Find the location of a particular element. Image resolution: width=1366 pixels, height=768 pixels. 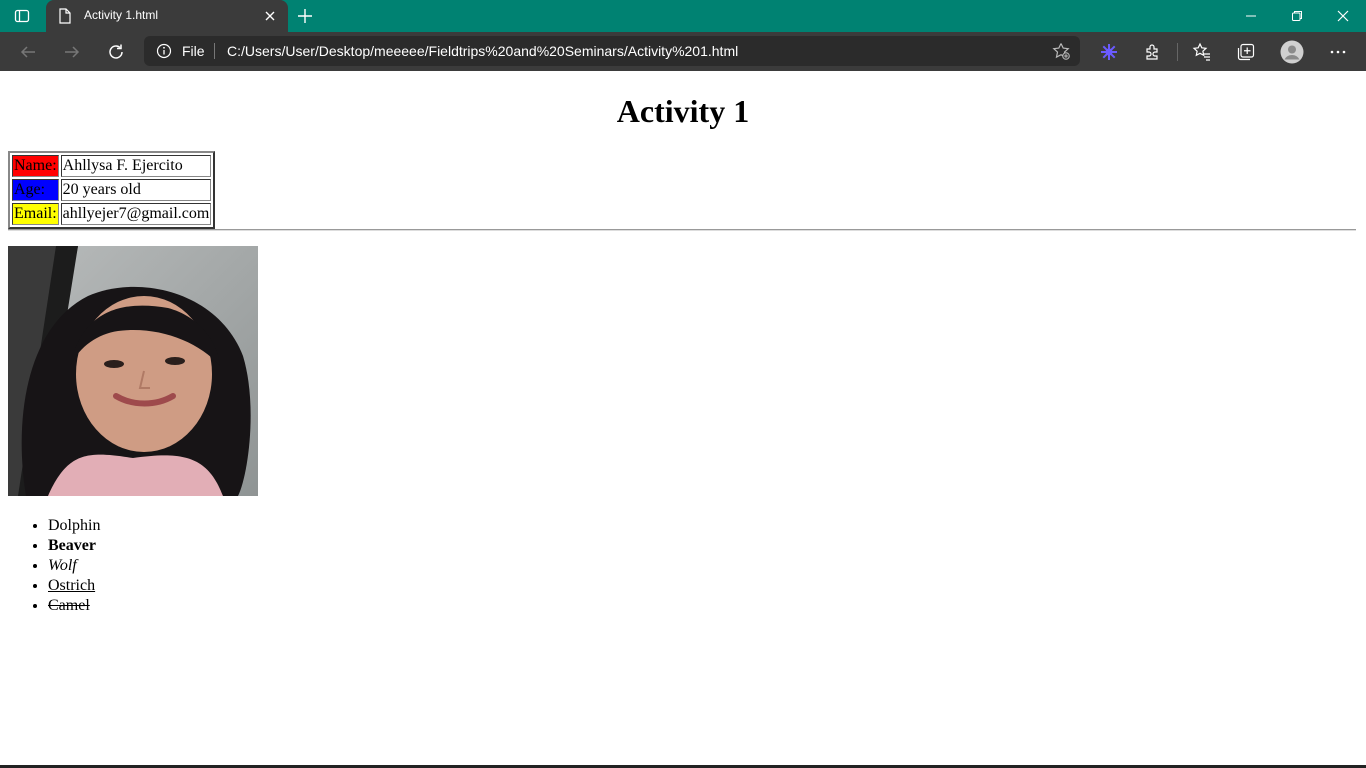

new-tab-icon is located at coordinates (305, 16).